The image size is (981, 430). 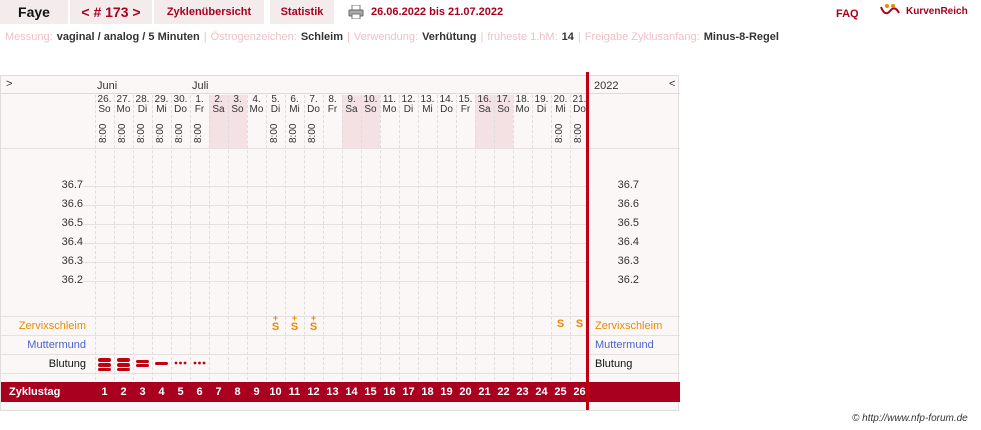 I want to click on cycle-day-number: 13, so click(x=332, y=392).